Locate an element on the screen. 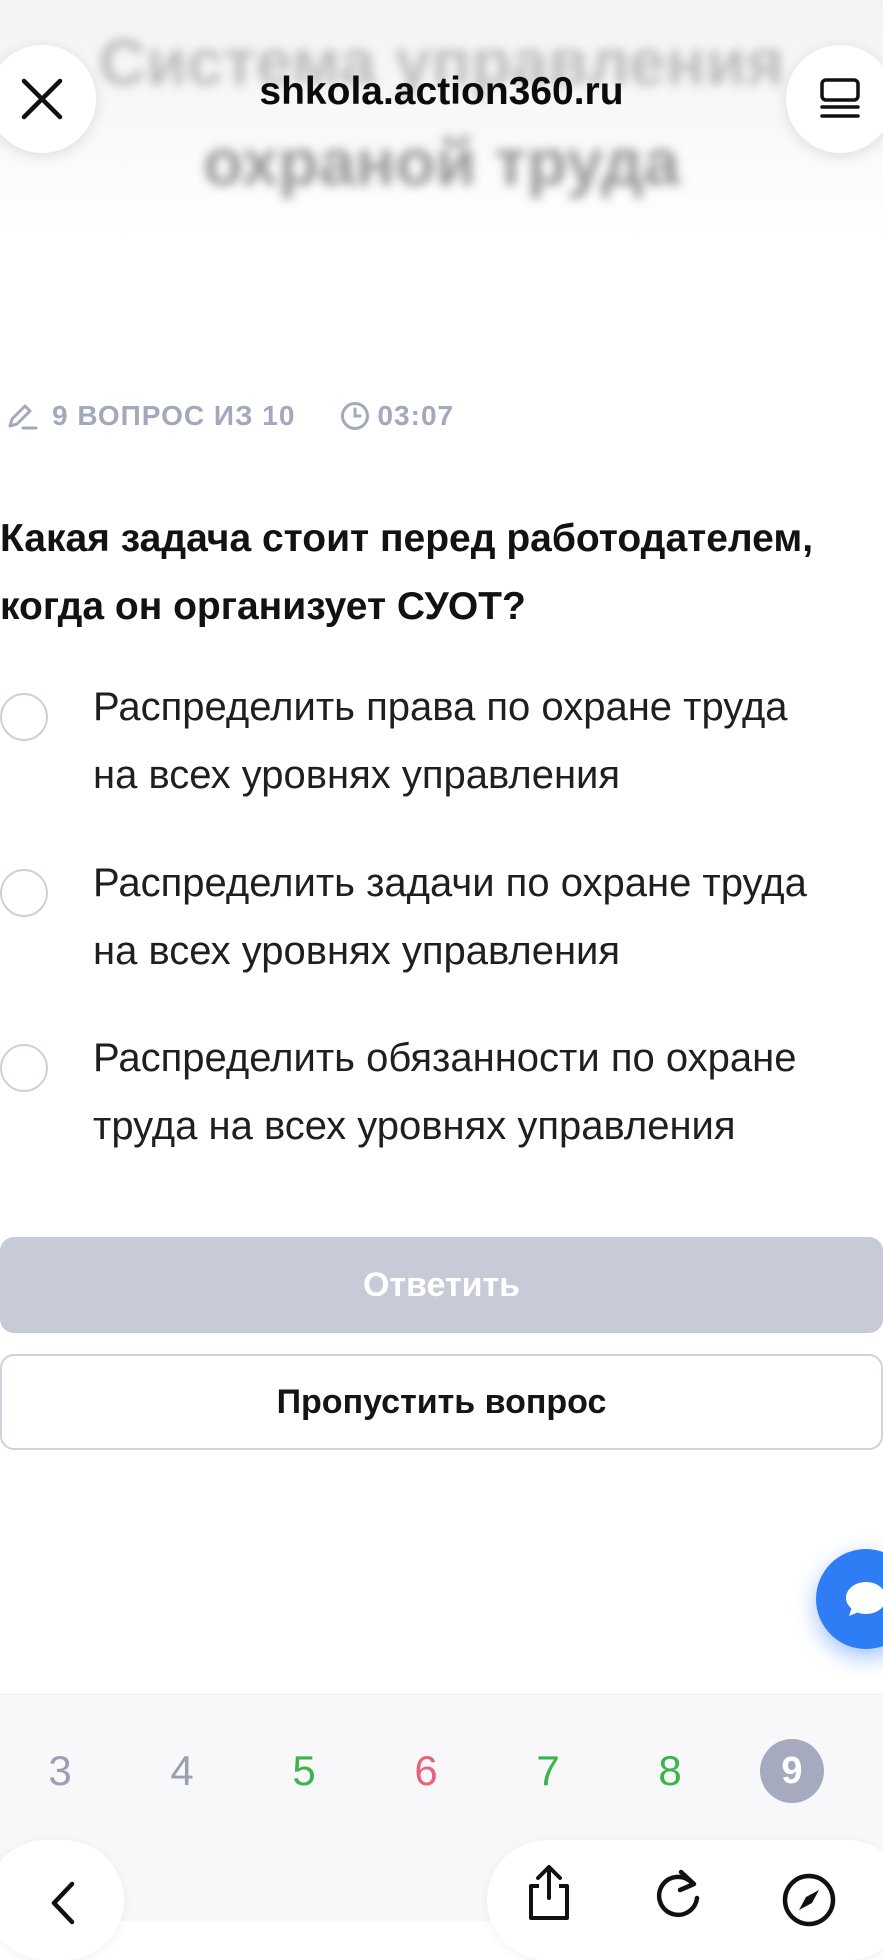  chat-button is located at coordinates (849, 1599).